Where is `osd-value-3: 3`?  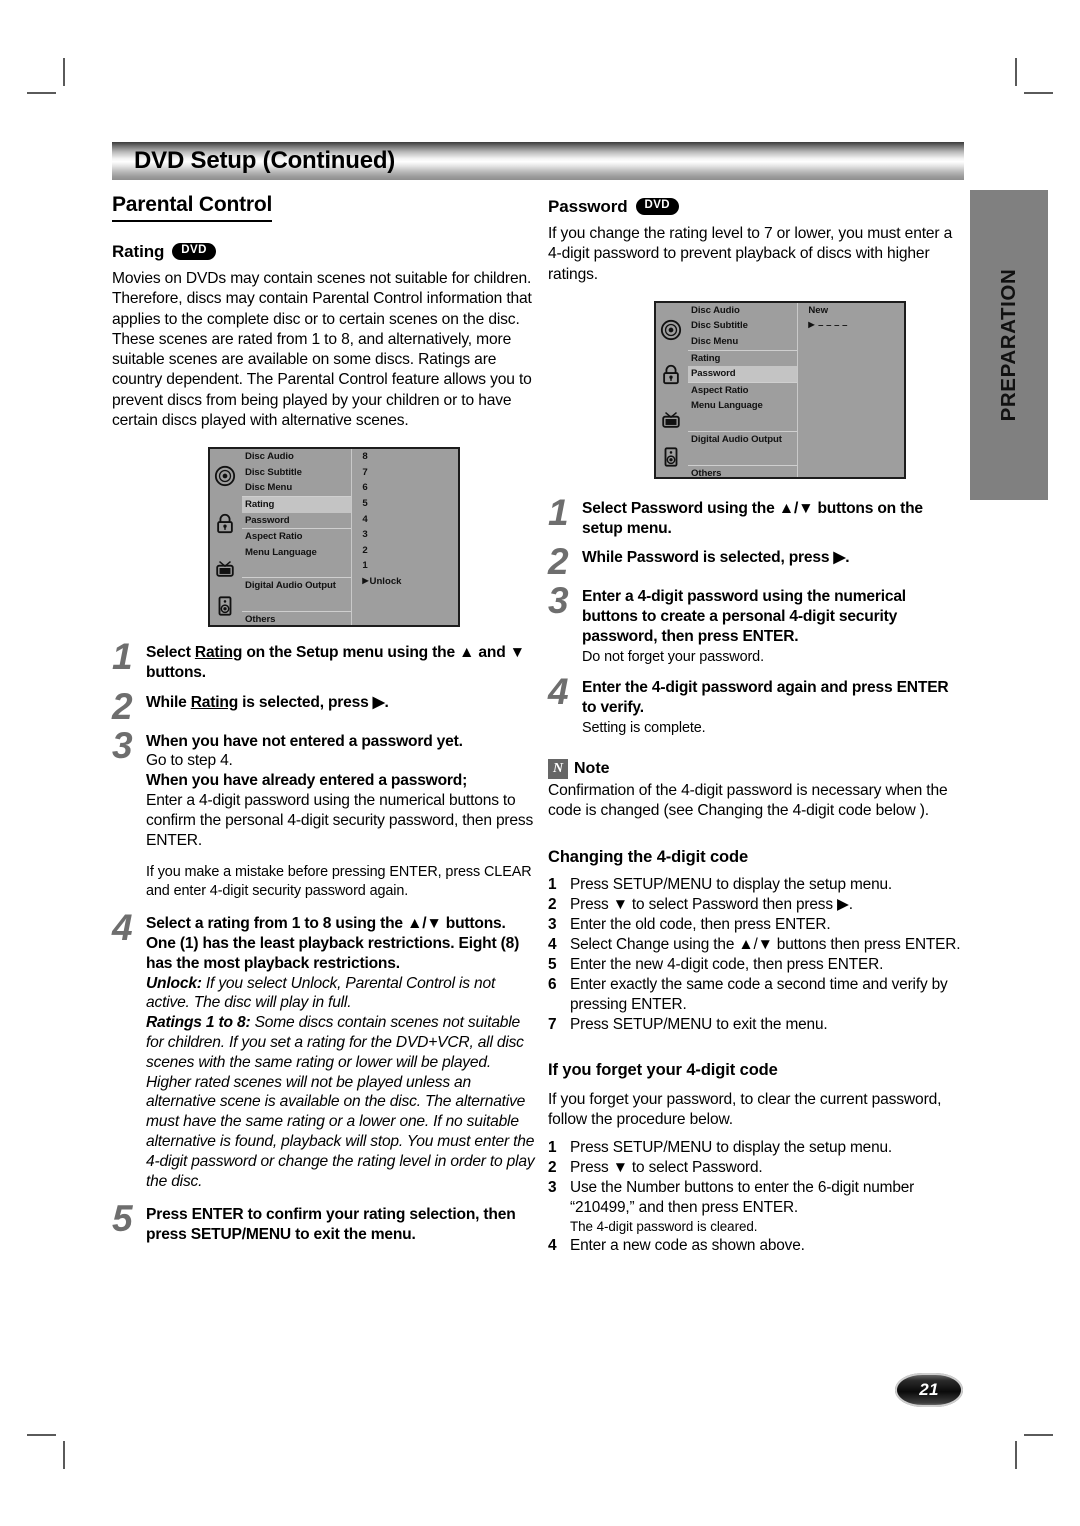
osd-value-3: 3 is located at coordinates (381, 535).